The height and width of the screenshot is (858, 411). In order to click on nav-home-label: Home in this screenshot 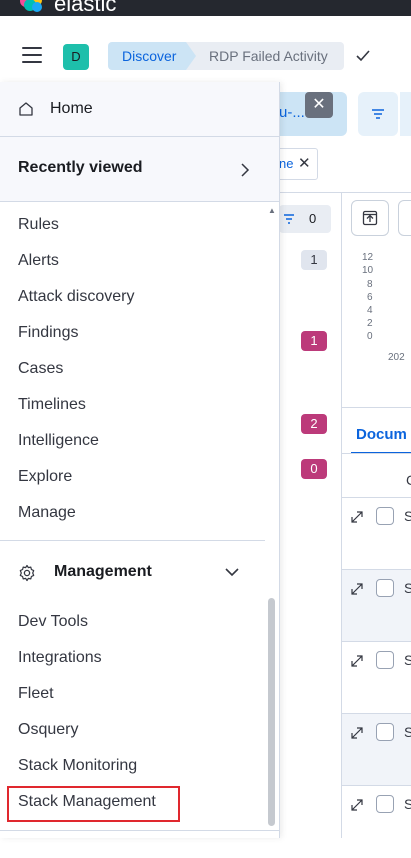, I will do `click(71, 108)`.